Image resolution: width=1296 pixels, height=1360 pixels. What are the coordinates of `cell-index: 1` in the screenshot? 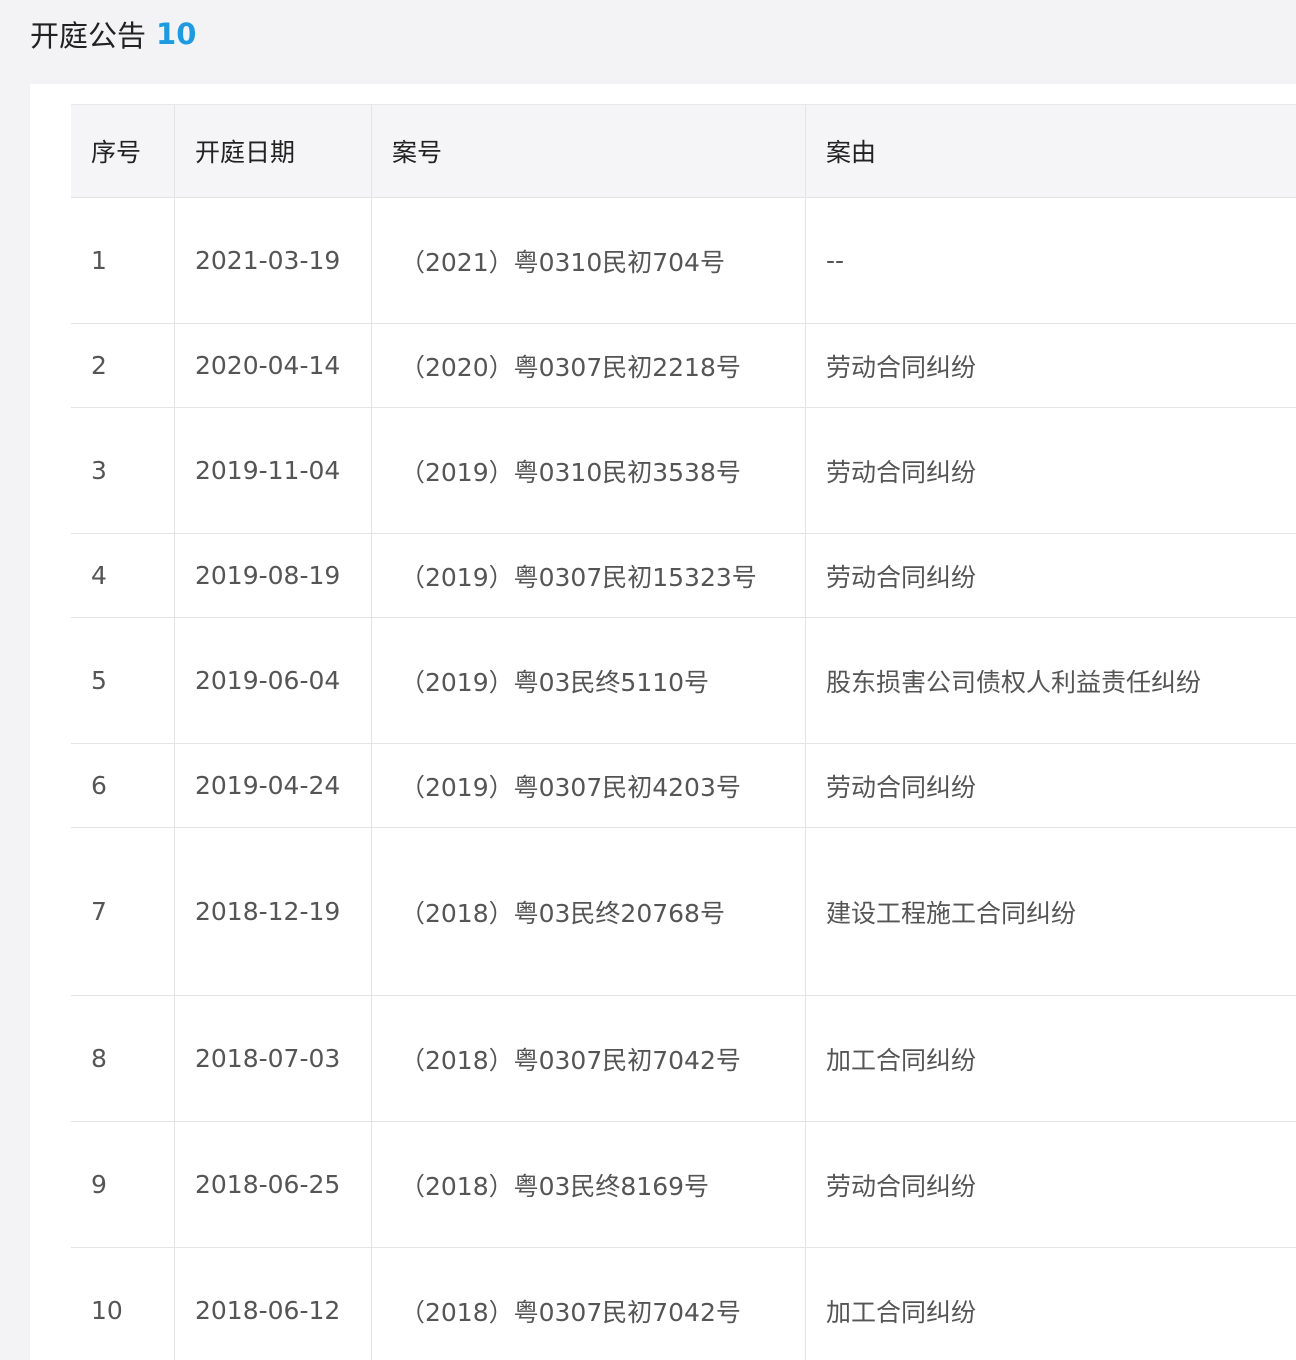 It's located at (123, 260).